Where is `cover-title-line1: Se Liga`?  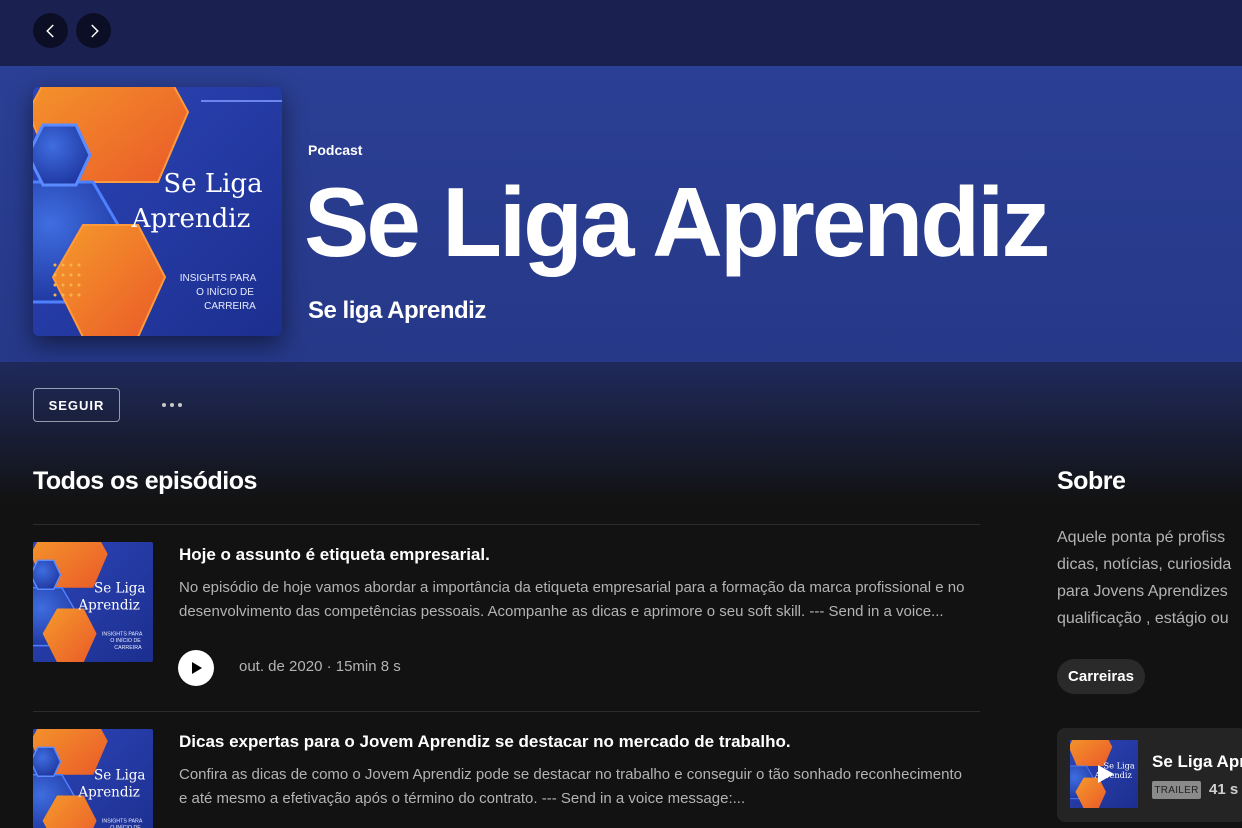
cover-title-line1: Se Liga is located at coordinates (212, 184).